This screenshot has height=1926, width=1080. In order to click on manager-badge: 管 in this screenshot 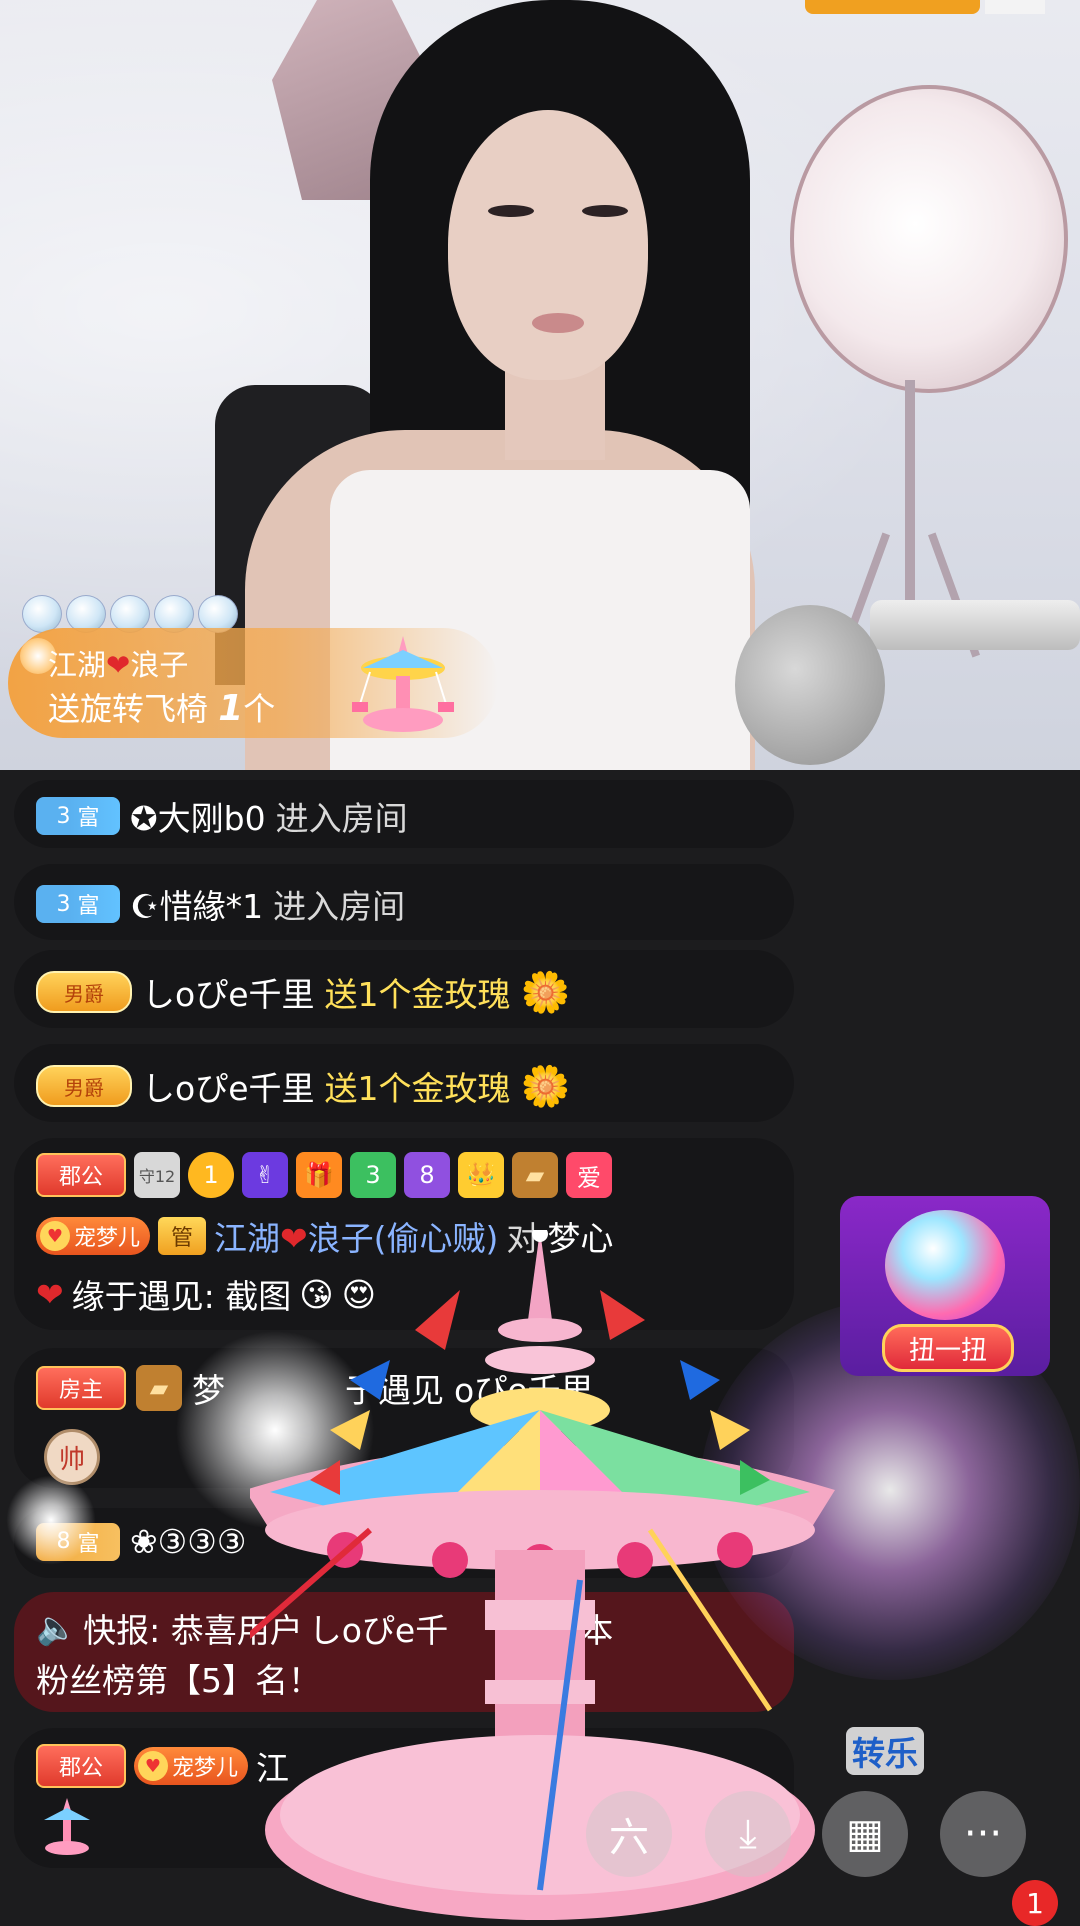, I will do `click(182, 1236)`.